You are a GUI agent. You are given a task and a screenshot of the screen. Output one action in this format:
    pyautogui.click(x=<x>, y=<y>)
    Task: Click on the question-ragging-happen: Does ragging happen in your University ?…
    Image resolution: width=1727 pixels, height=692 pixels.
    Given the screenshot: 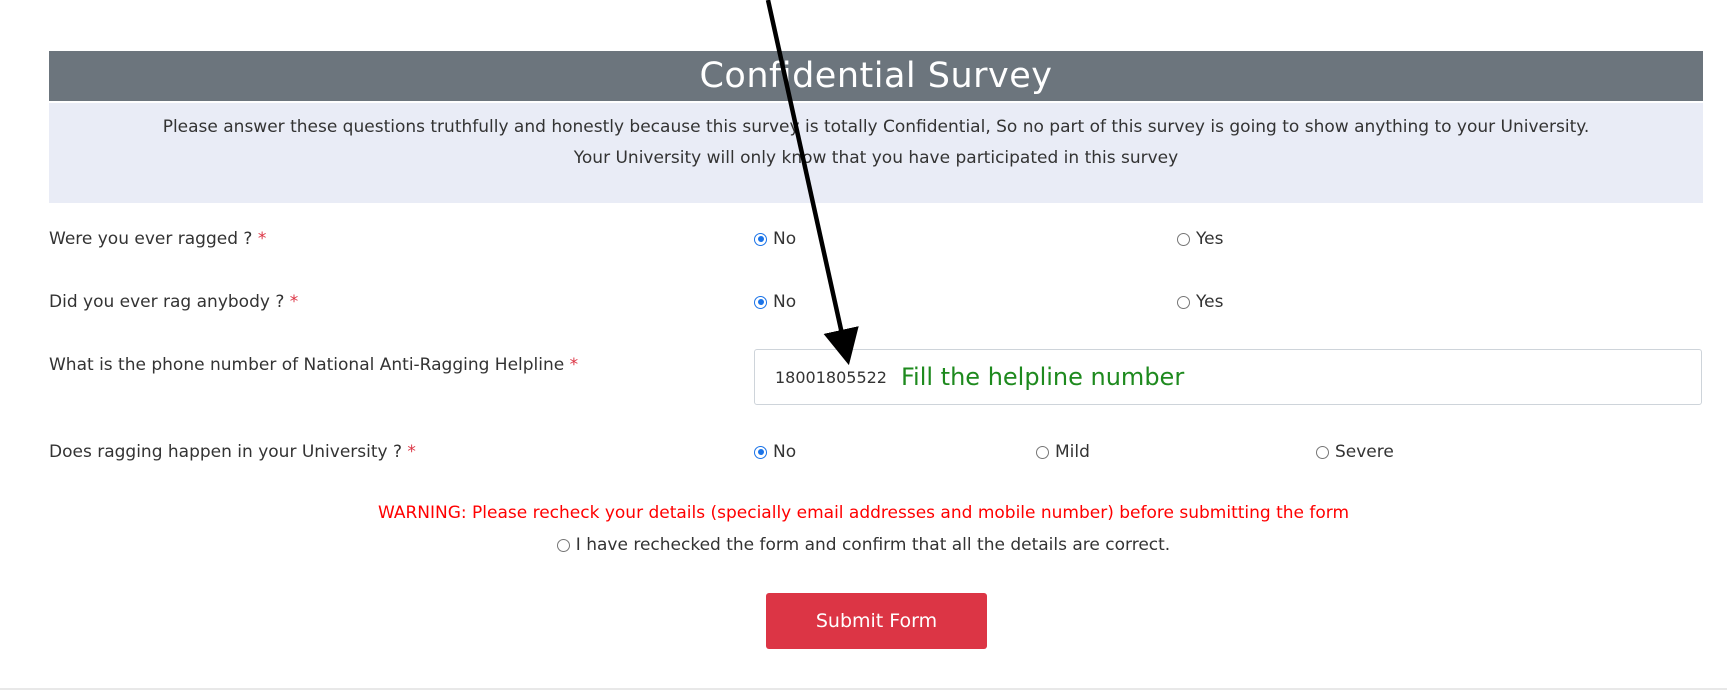 What is the action you would take?
    pyautogui.click(x=863, y=462)
    